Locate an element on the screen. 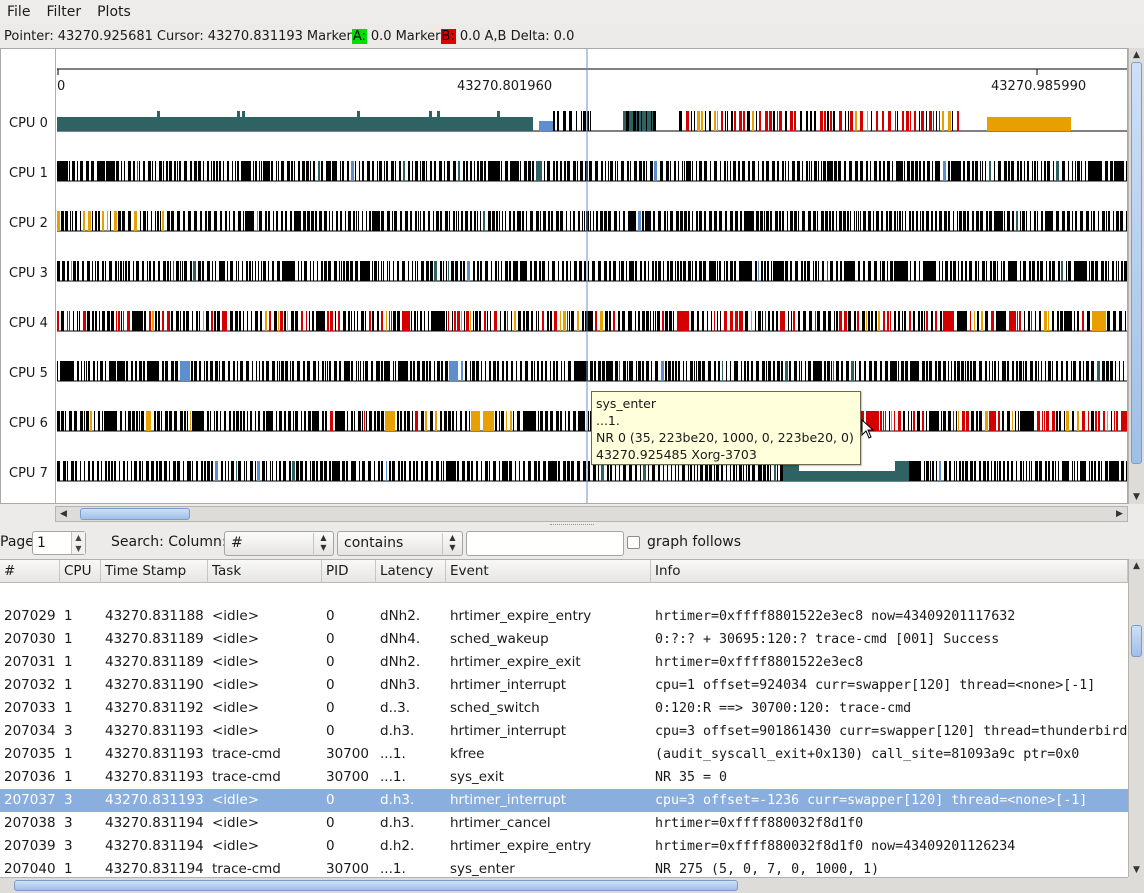  table-horizontal-scrollbar is located at coordinates (564, 885).